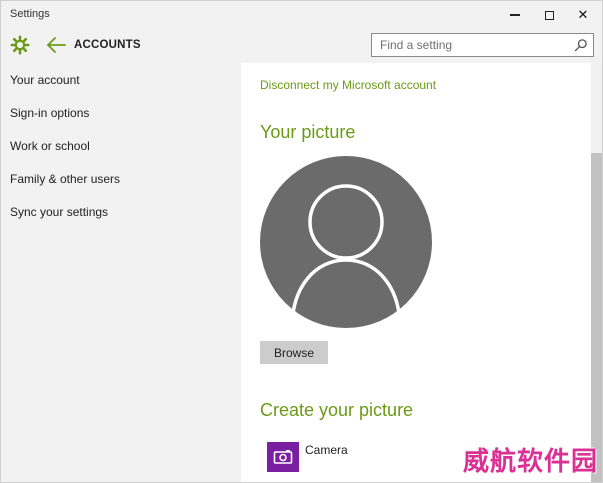 The image size is (603, 483). What do you see at coordinates (326, 450) in the screenshot?
I see `camera-label: Camera` at bounding box center [326, 450].